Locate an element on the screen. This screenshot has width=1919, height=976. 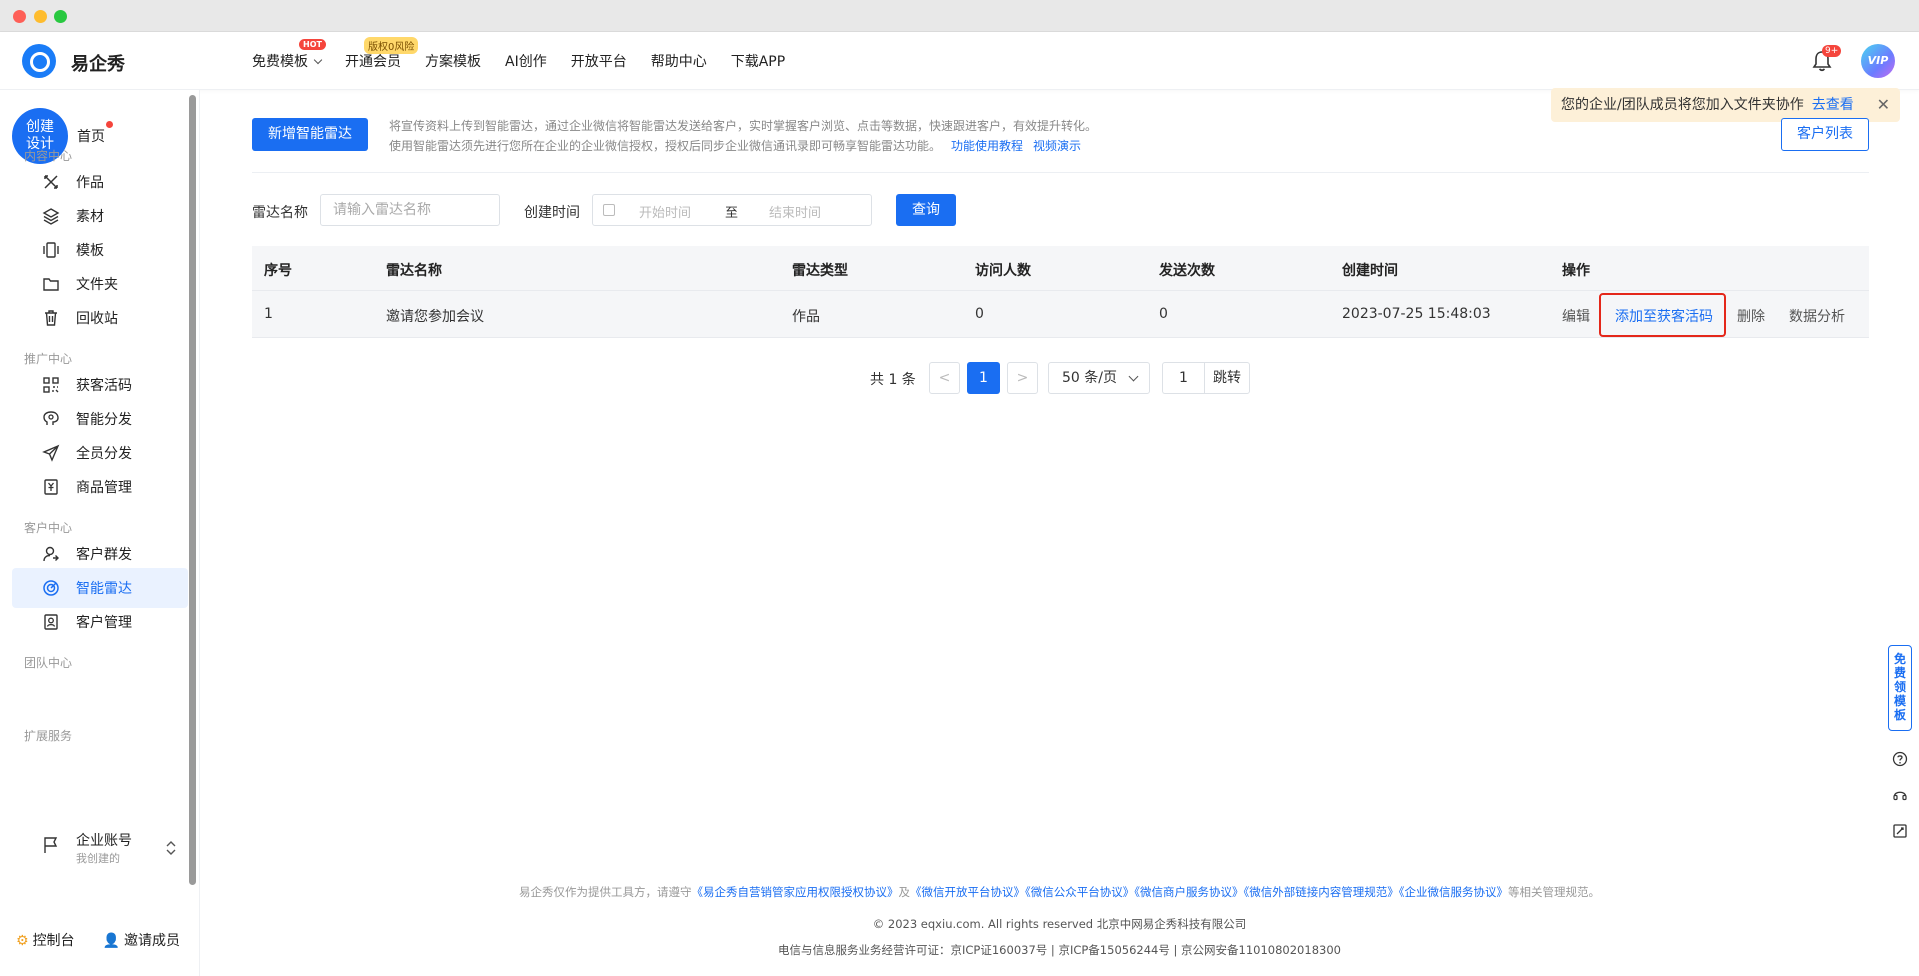
sidebar-item-recycle: 回收站 is located at coordinates (100, 318).